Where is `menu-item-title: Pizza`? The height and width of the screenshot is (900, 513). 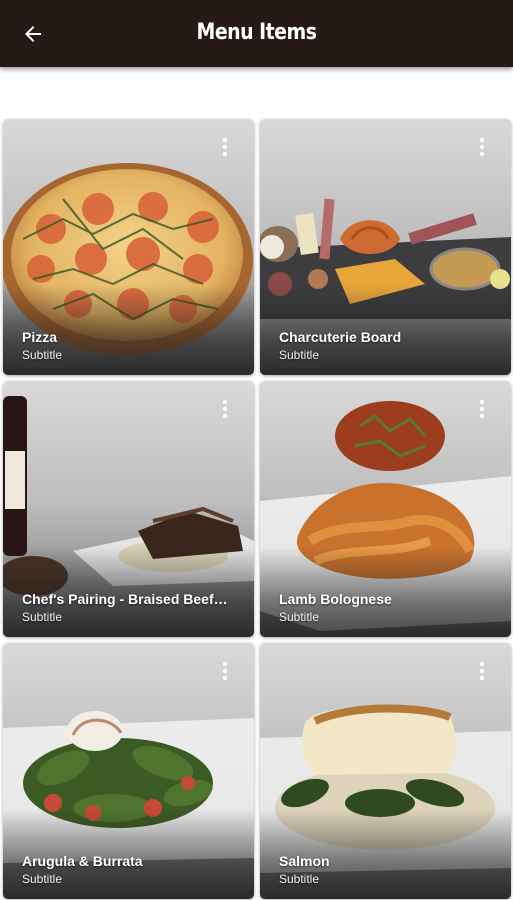
menu-item-title: Pizza is located at coordinates (40, 337).